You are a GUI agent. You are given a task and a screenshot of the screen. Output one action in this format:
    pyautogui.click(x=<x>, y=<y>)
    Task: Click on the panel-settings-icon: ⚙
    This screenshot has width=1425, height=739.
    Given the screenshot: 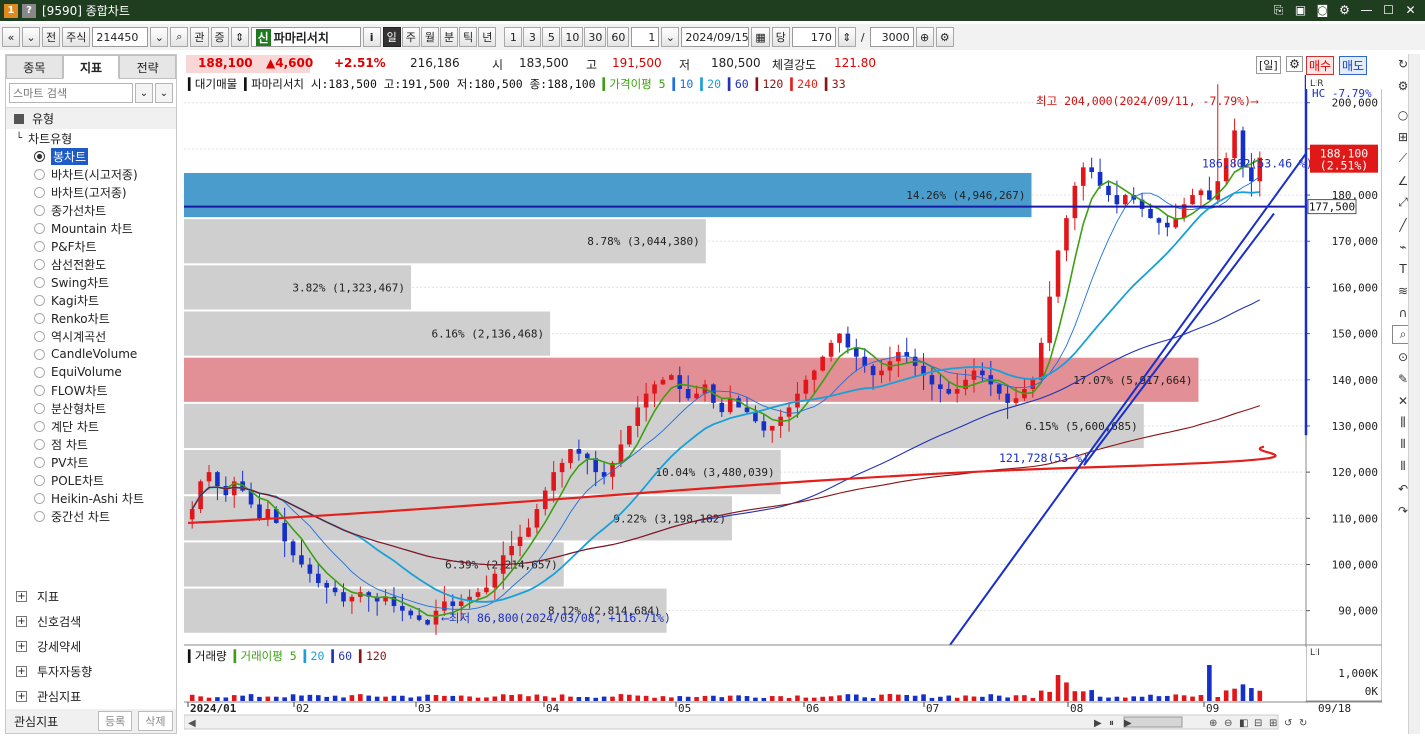 What is the action you would take?
    pyautogui.click(x=1294, y=64)
    